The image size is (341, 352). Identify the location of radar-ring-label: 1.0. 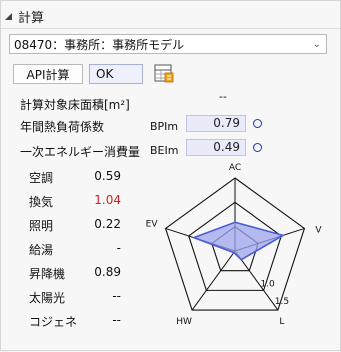
(267, 284).